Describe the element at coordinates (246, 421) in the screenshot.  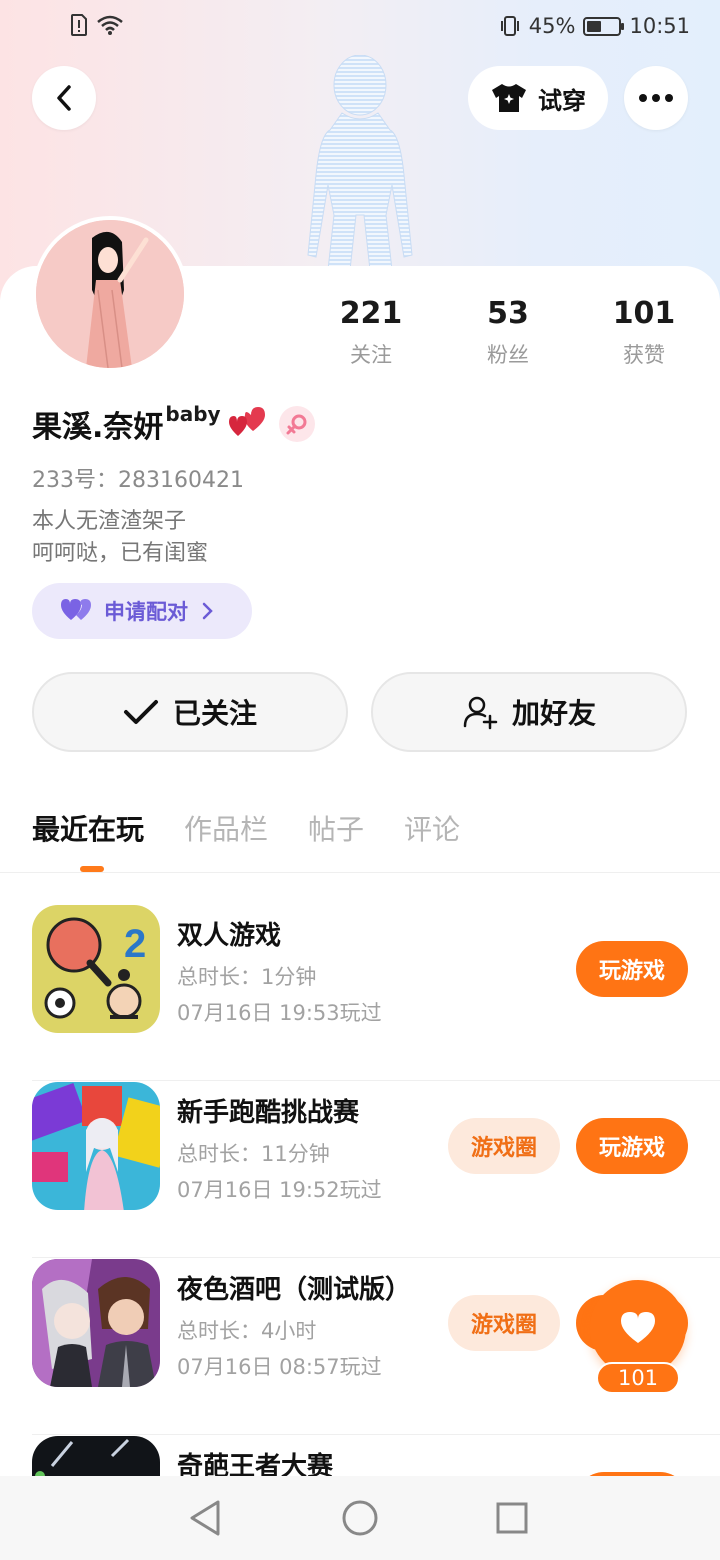
I see `two-hearts-icon` at that location.